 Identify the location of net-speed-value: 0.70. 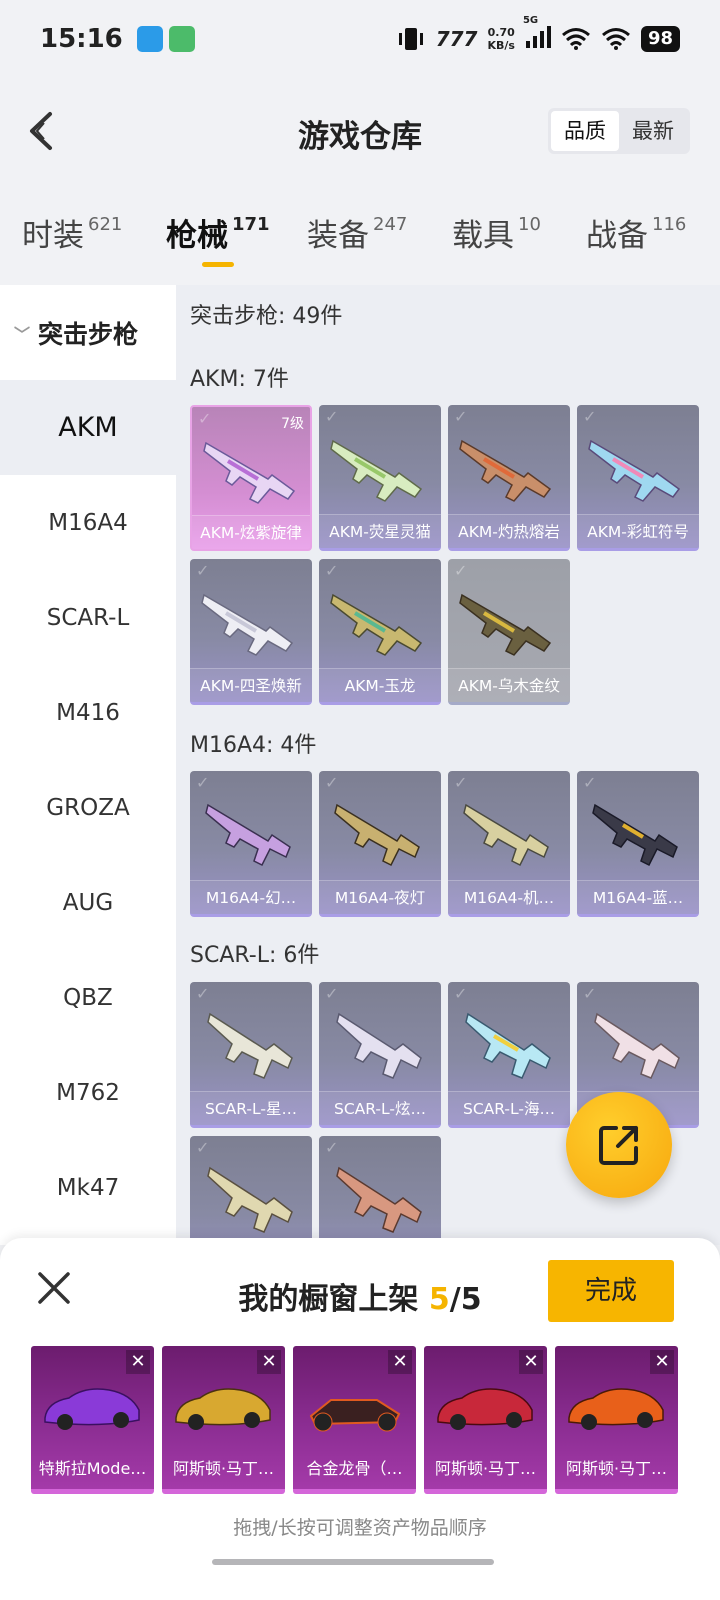
(501, 32).